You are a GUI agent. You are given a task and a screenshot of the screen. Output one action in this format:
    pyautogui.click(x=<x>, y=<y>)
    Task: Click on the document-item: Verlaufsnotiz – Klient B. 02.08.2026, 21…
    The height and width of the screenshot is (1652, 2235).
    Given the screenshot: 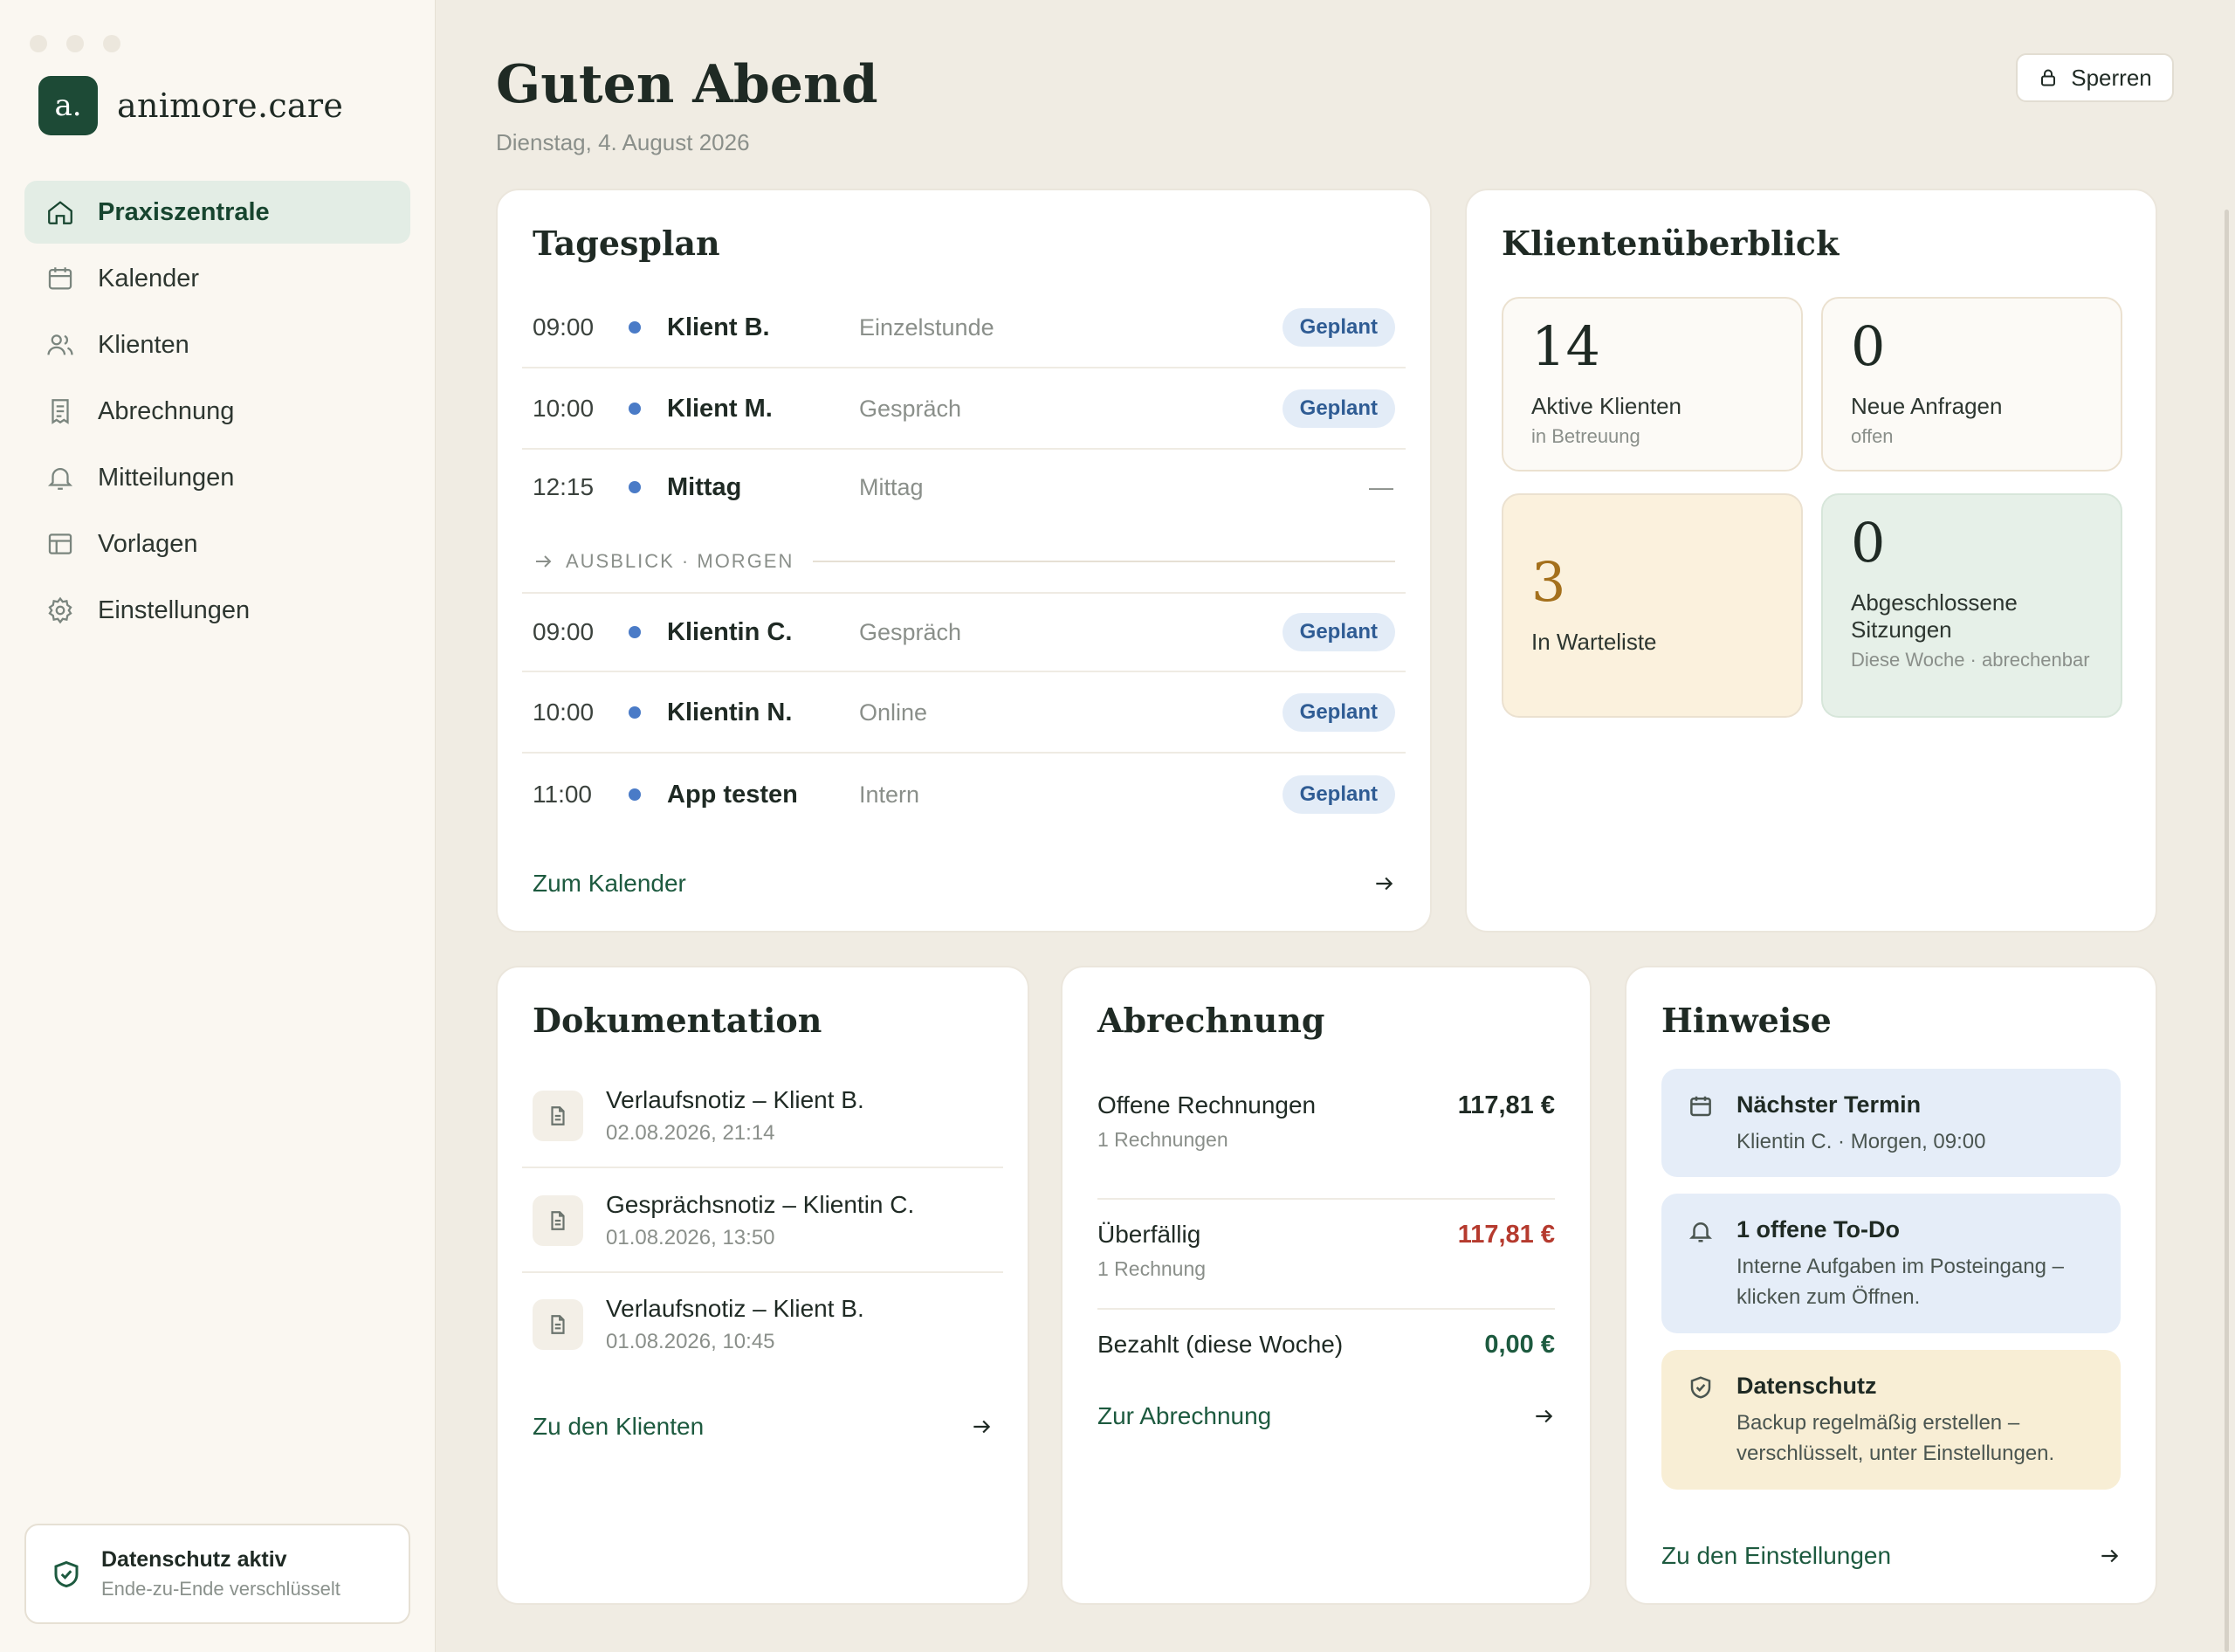 What is the action you would take?
    pyautogui.click(x=762, y=1116)
    